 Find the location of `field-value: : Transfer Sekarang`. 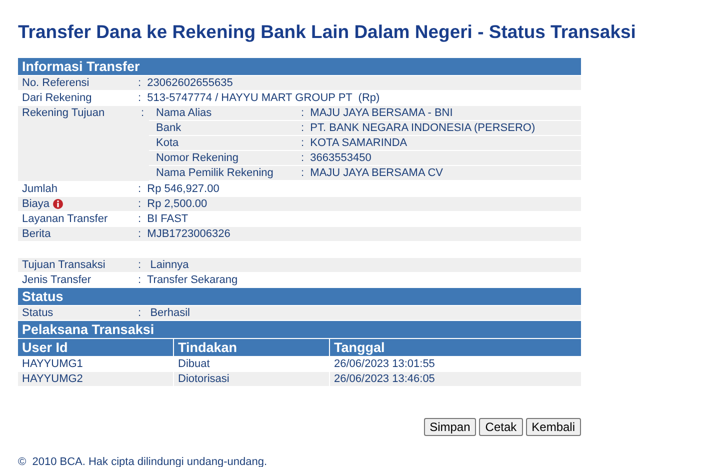

field-value: : Transfer Sekarang is located at coordinates (188, 280).